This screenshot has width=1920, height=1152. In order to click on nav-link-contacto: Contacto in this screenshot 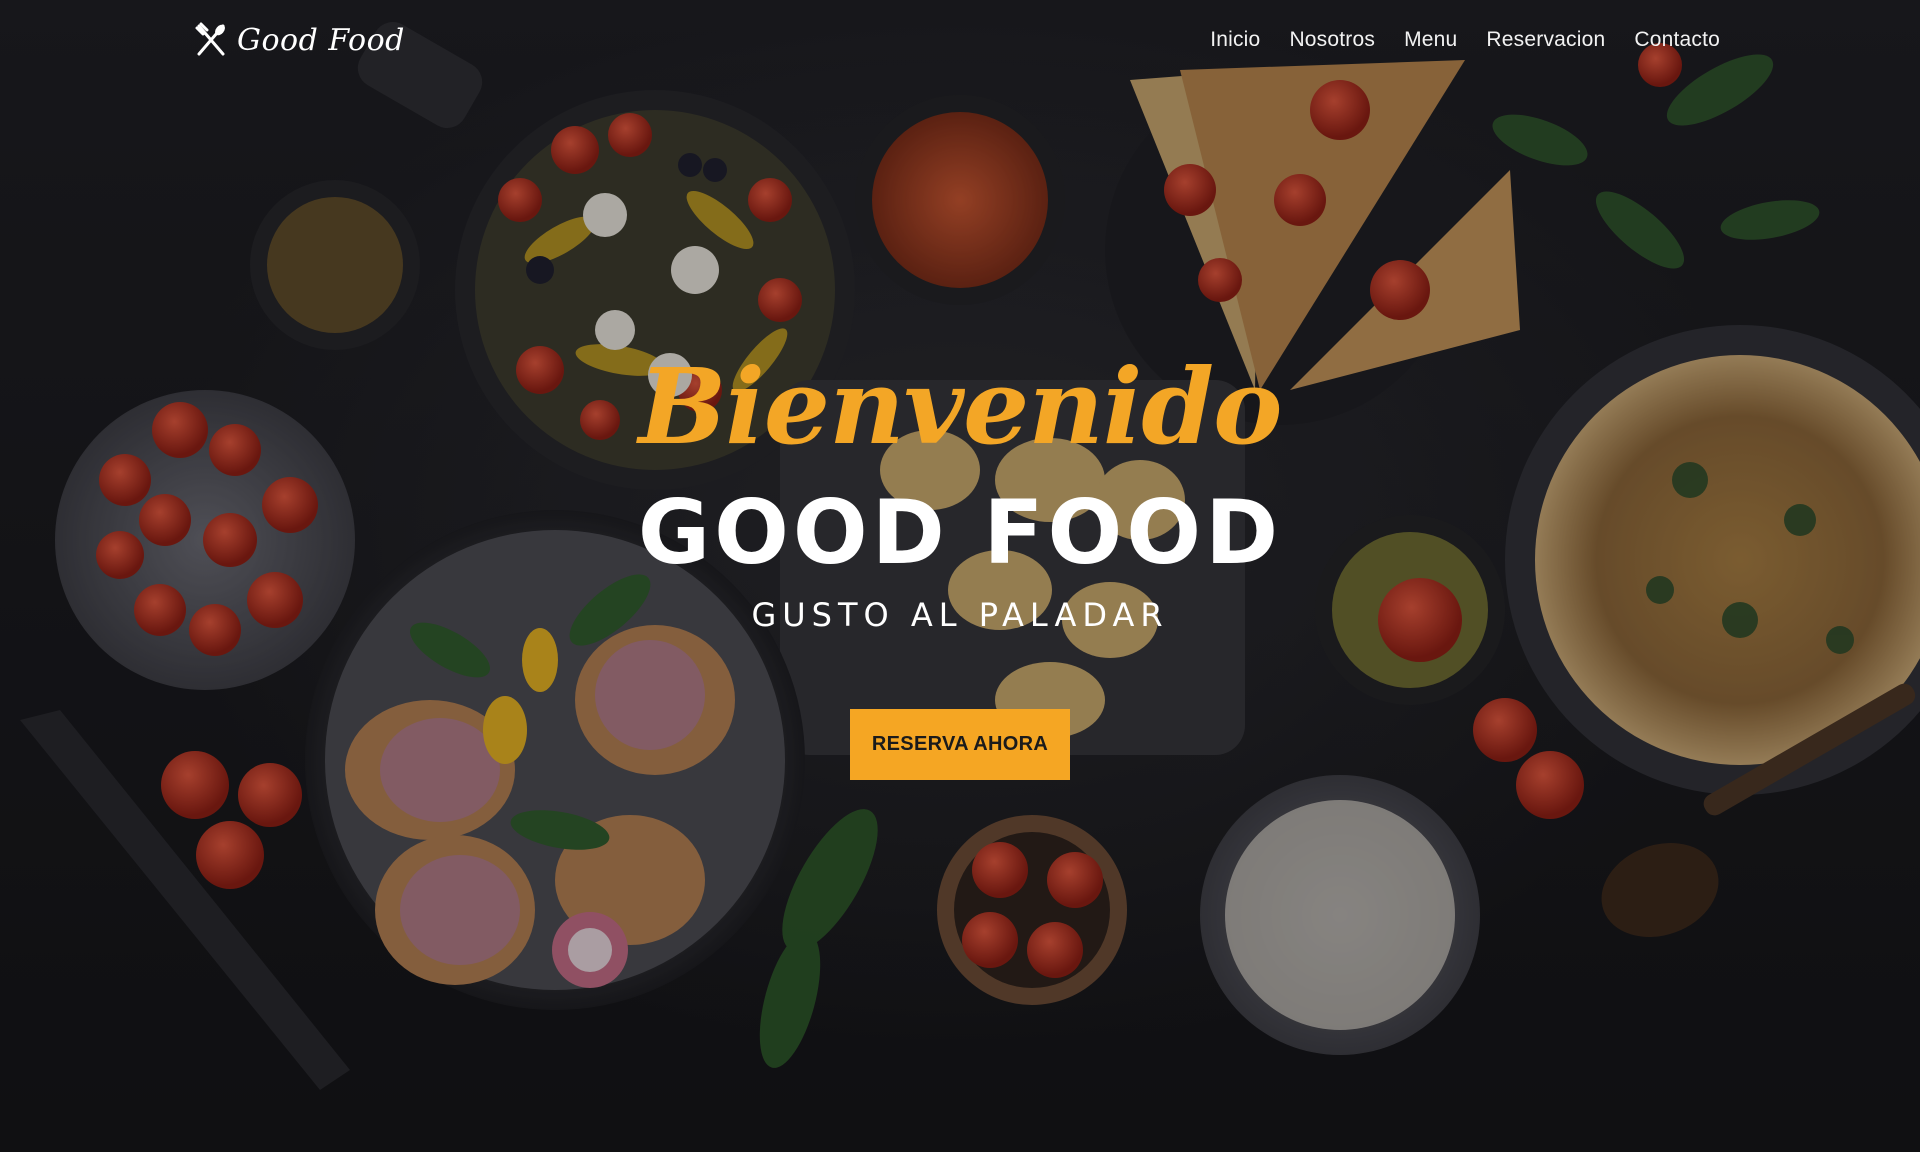, I will do `click(1677, 39)`.